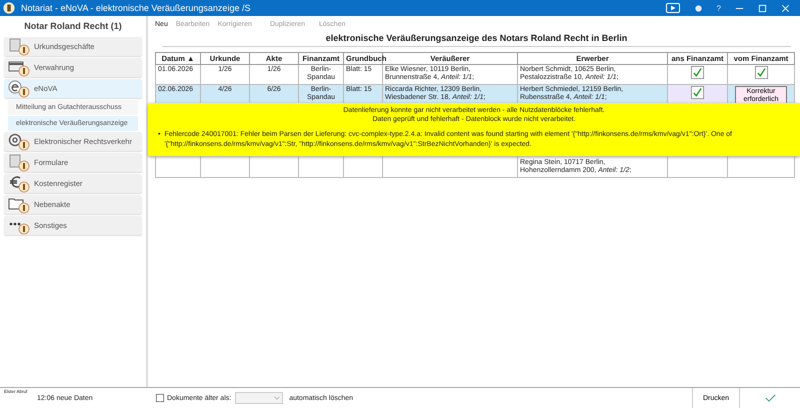 The image size is (800, 408). I want to click on app-icon, so click(9, 8).